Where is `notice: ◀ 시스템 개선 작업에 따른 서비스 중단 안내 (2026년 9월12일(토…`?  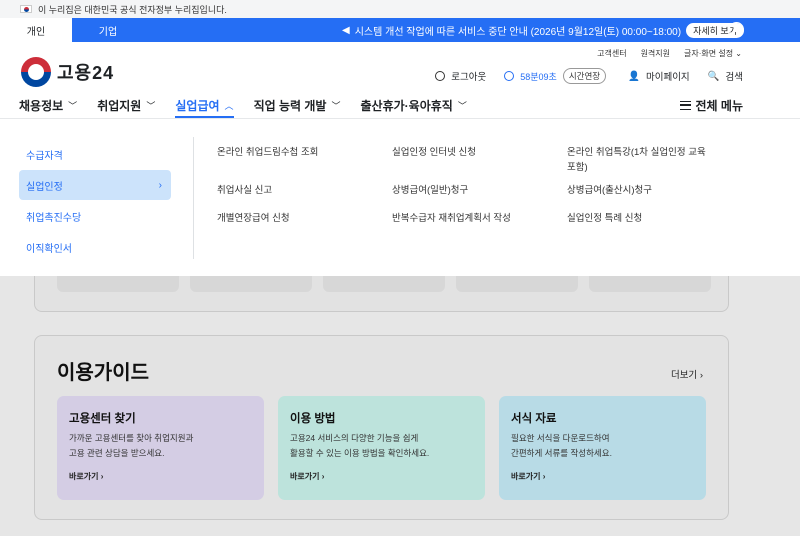 notice: ◀ 시스템 개선 작업에 따른 서비스 중단 안내 (2026년 9월12일(토… is located at coordinates (543, 30).